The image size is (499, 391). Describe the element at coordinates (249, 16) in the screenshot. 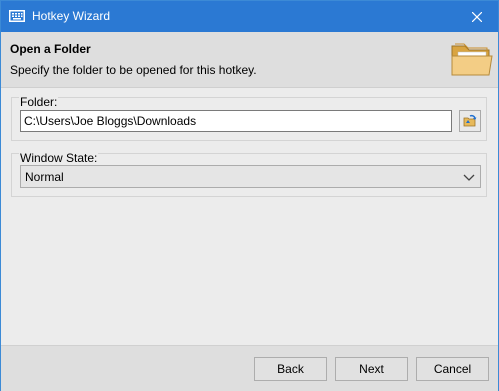

I see `title-bar: Hotkey Wizard` at that location.